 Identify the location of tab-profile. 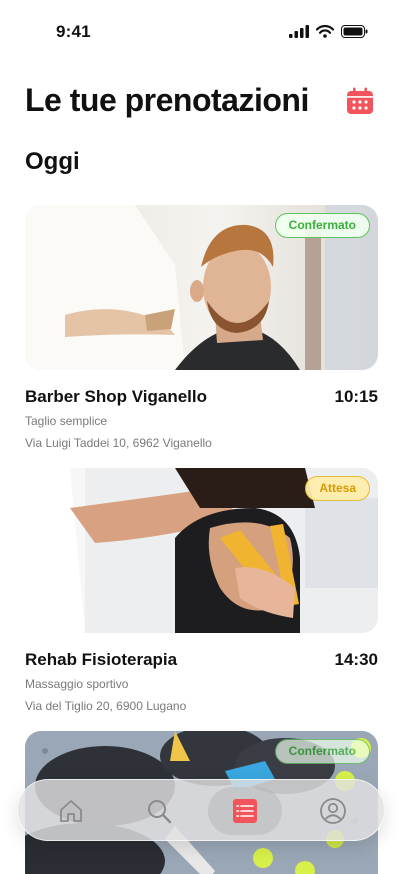
(333, 811).